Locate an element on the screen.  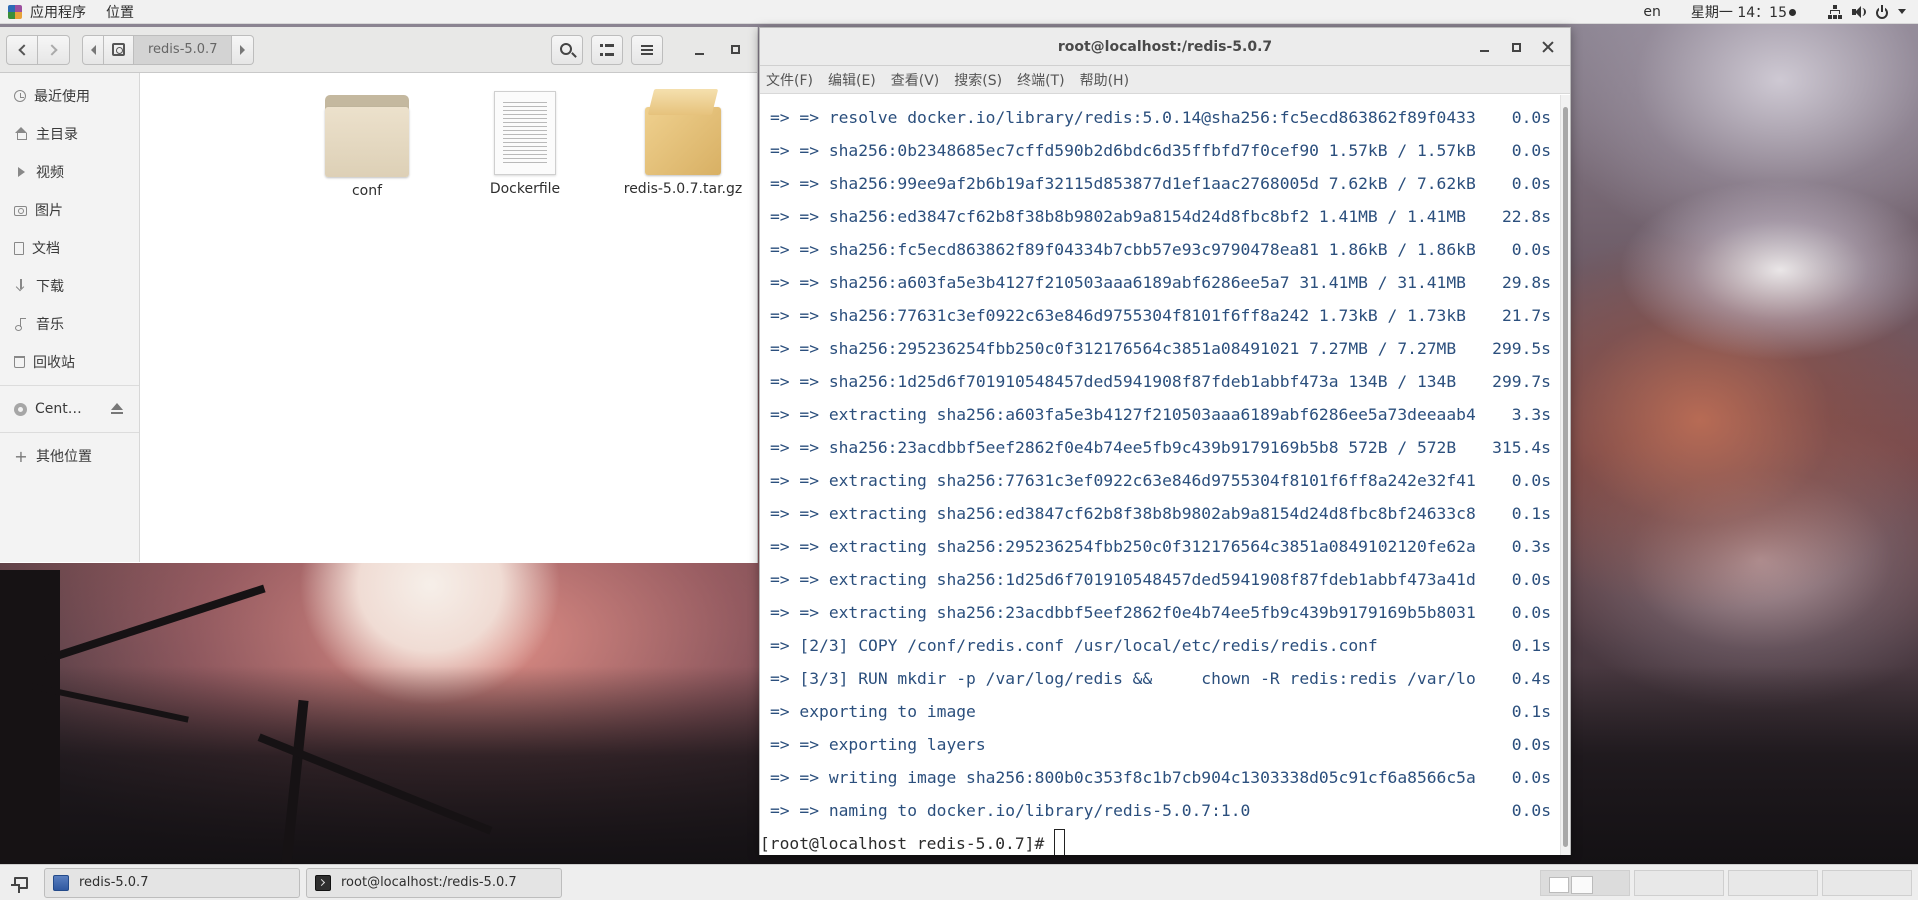
places-menu: 位置 is located at coordinates (120, 12).